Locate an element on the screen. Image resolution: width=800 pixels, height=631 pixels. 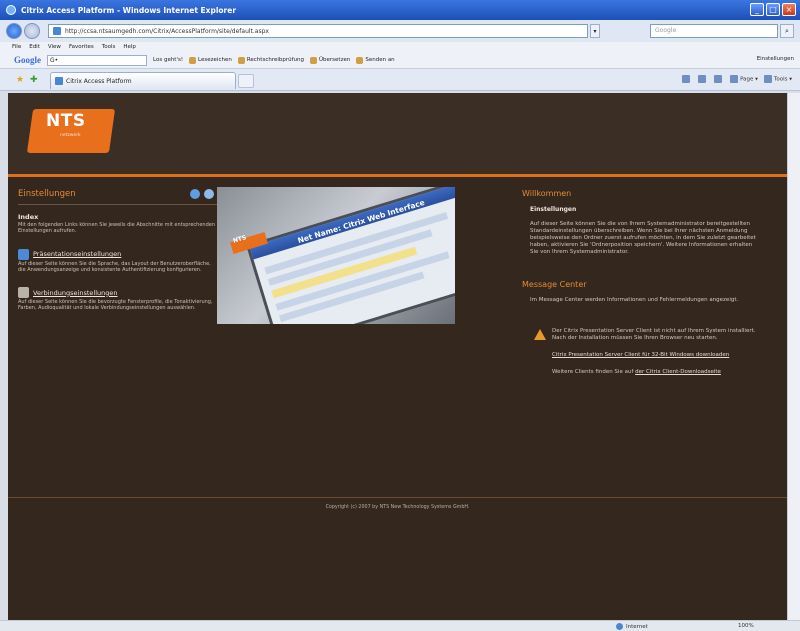
presentation-settings-link: Präsentationseinstellungen is located at coordinates (77, 254).